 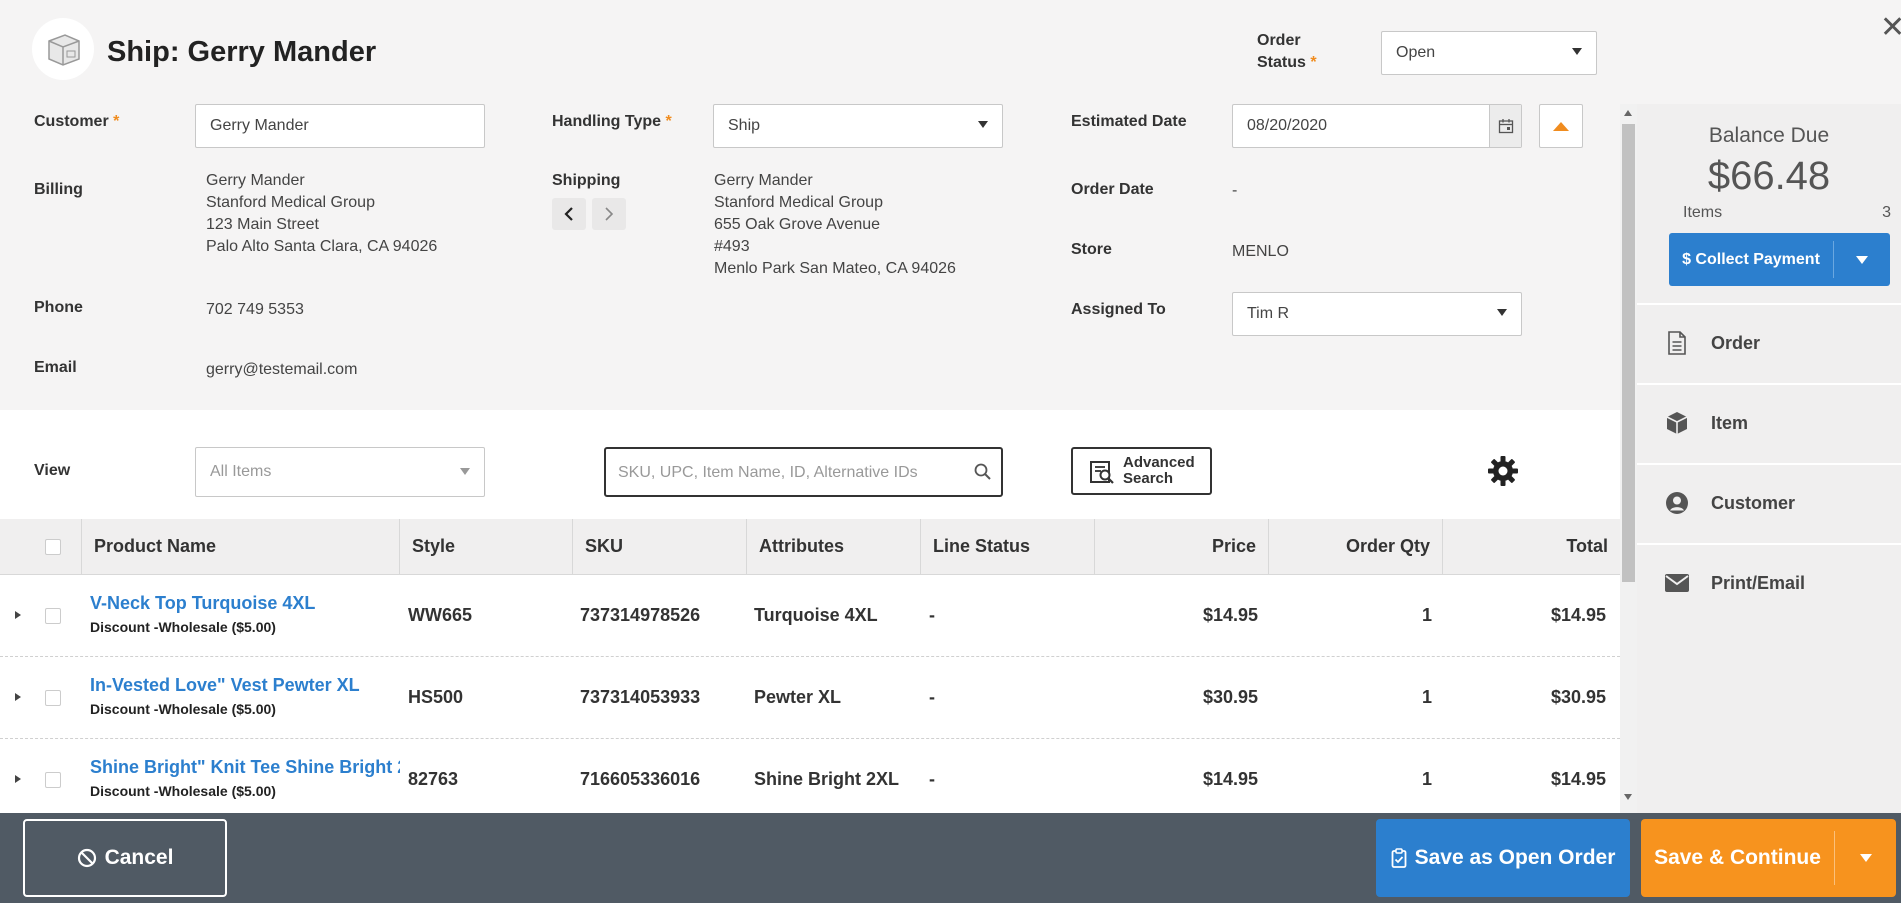 What do you see at coordinates (1890, 27) in the screenshot?
I see `close-icon: ✕` at bounding box center [1890, 27].